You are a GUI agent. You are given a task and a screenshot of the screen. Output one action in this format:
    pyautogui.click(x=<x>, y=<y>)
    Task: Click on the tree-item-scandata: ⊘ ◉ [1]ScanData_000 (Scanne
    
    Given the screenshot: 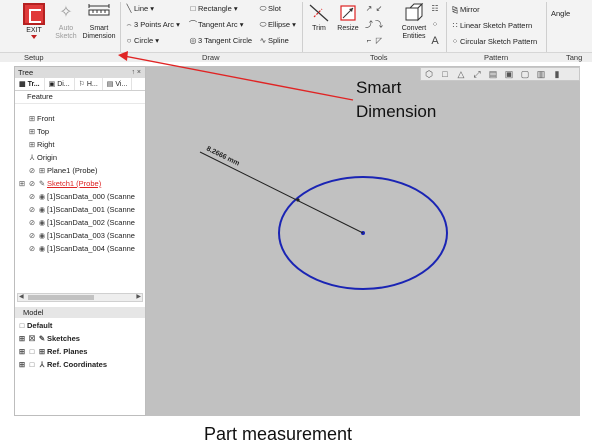 What is the action you would take?
    pyautogui.click(x=81, y=197)
    